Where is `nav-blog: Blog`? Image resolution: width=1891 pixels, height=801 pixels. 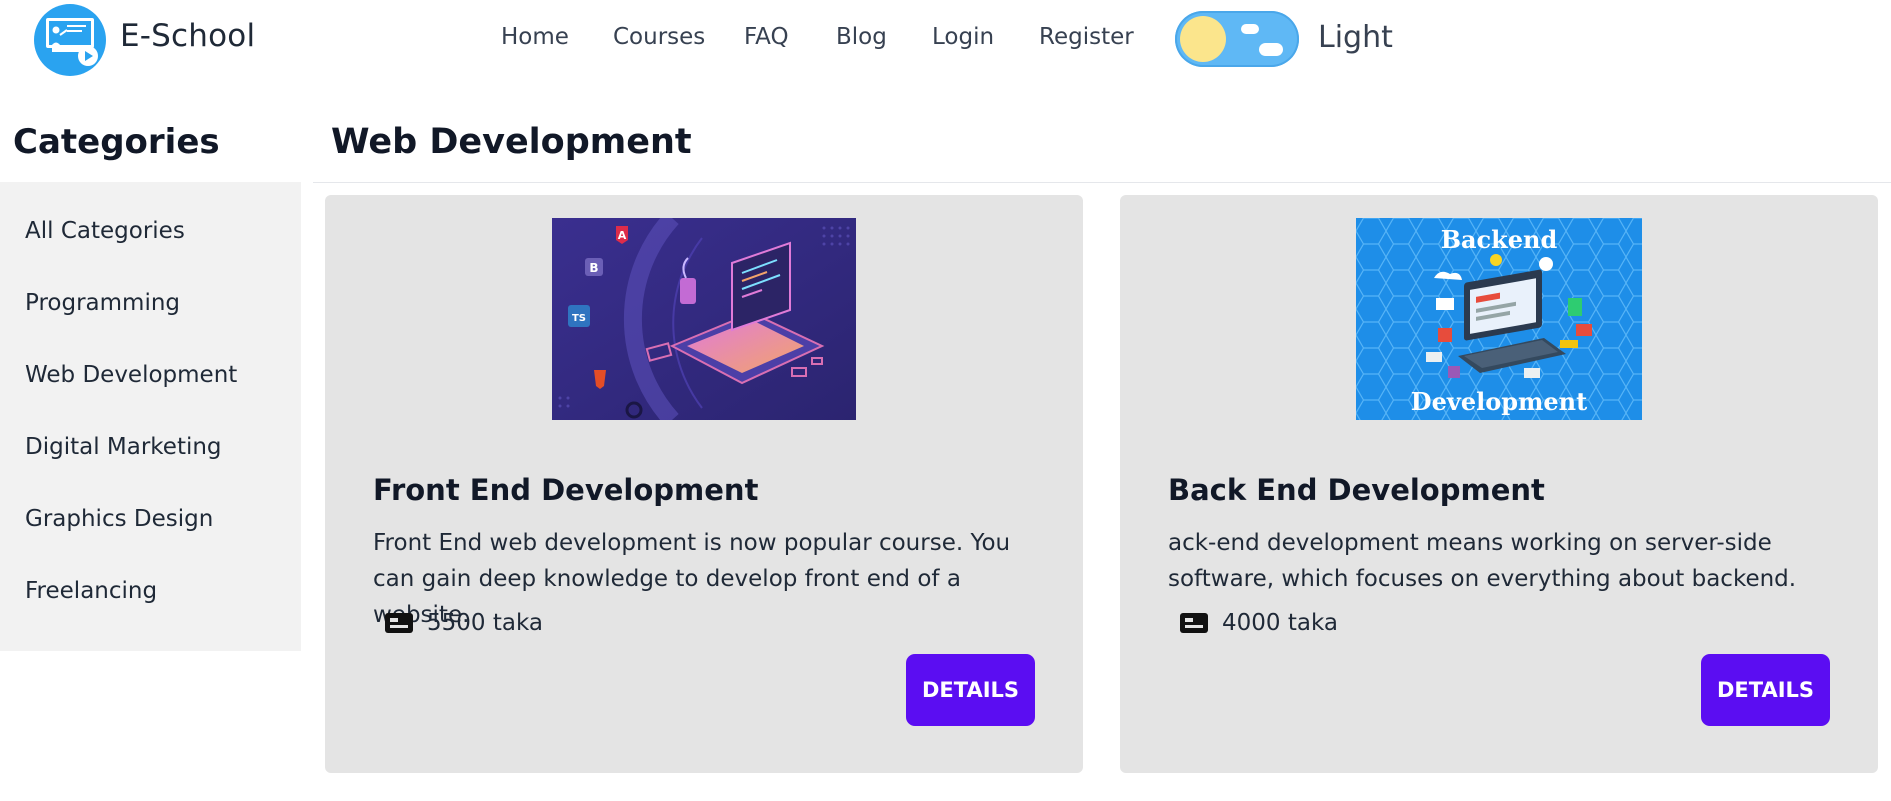 nav-blog: Blog is located at coordinates (861, 37).